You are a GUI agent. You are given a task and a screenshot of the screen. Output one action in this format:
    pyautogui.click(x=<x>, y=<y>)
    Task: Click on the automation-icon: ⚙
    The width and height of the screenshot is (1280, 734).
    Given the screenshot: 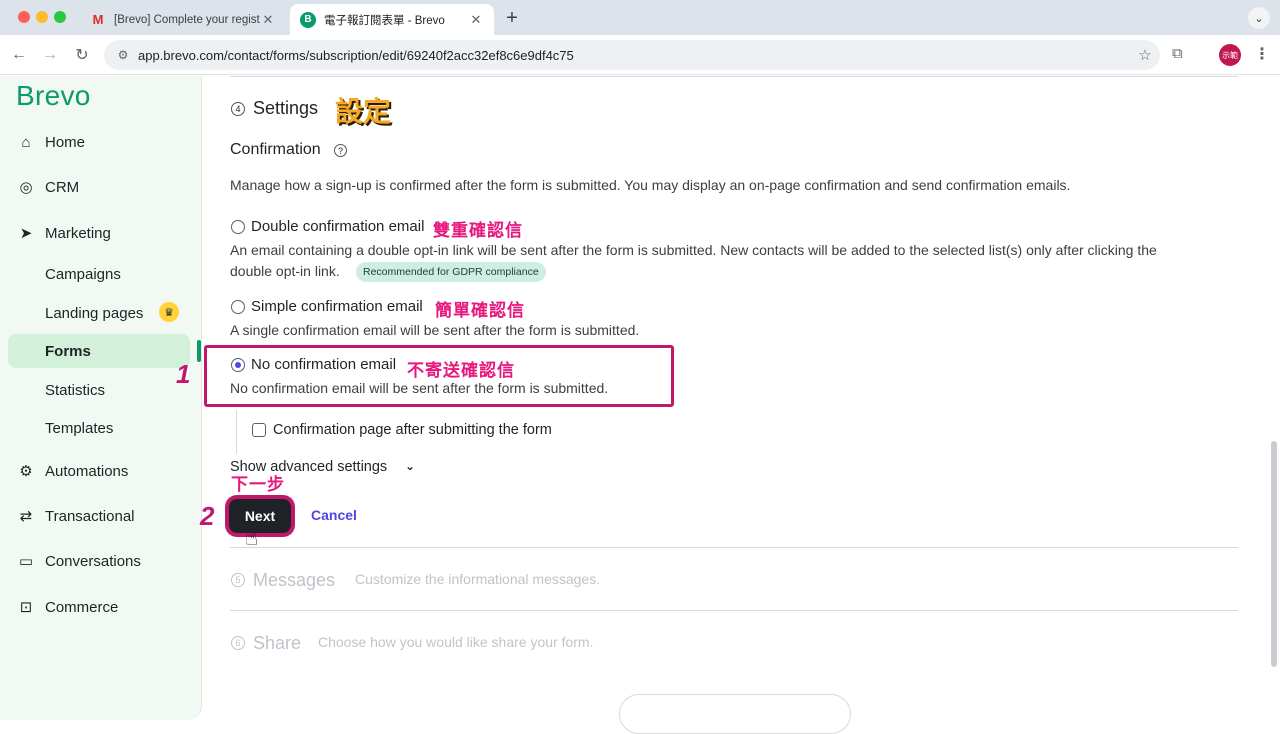 What is the action you would take?
    pyautogui.click(x=26, y=471)
    